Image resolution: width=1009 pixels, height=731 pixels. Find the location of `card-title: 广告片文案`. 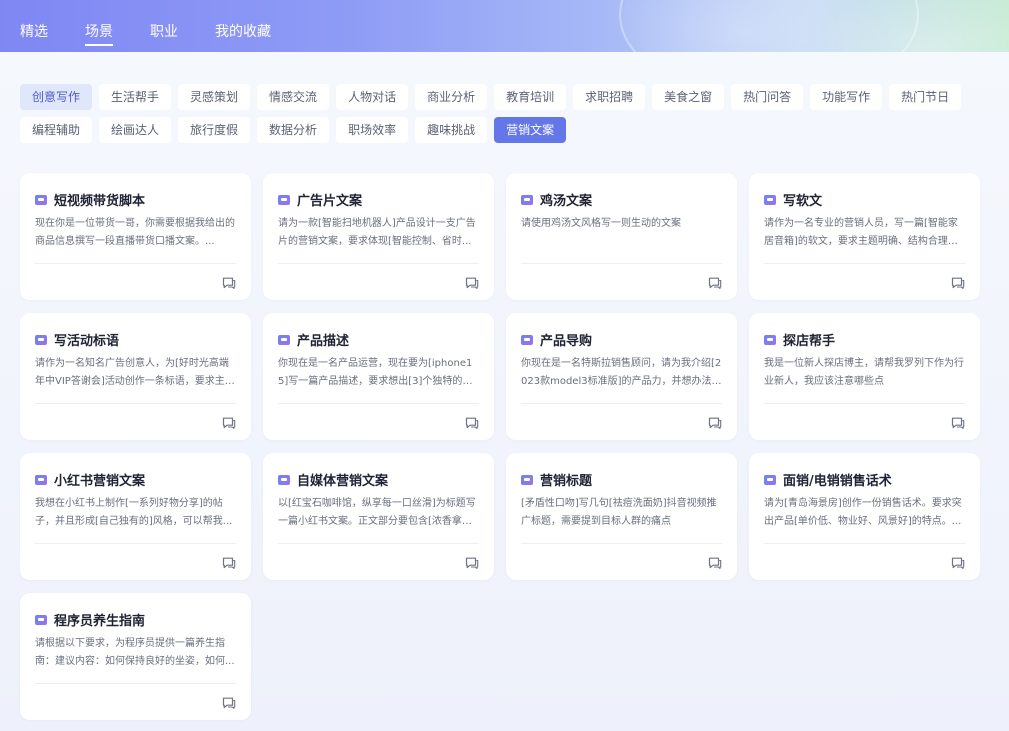

card-title: 广告片文案 is located at coordinates (330, 201).